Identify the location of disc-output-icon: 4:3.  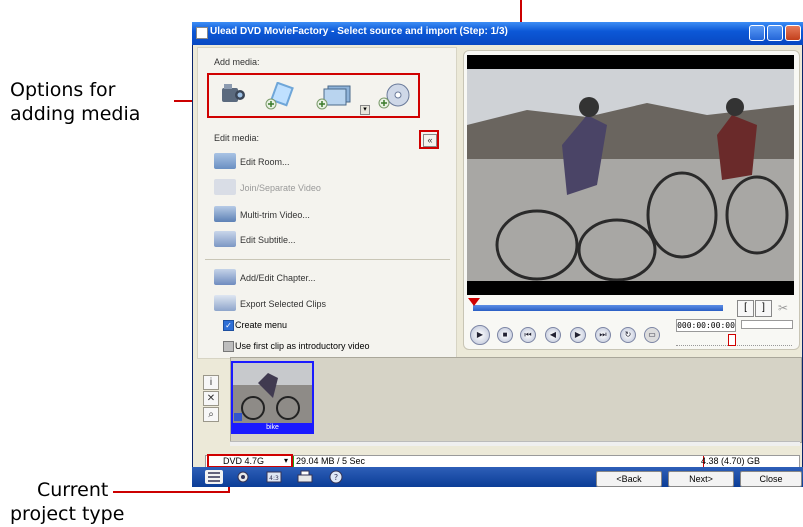
(274, 477).